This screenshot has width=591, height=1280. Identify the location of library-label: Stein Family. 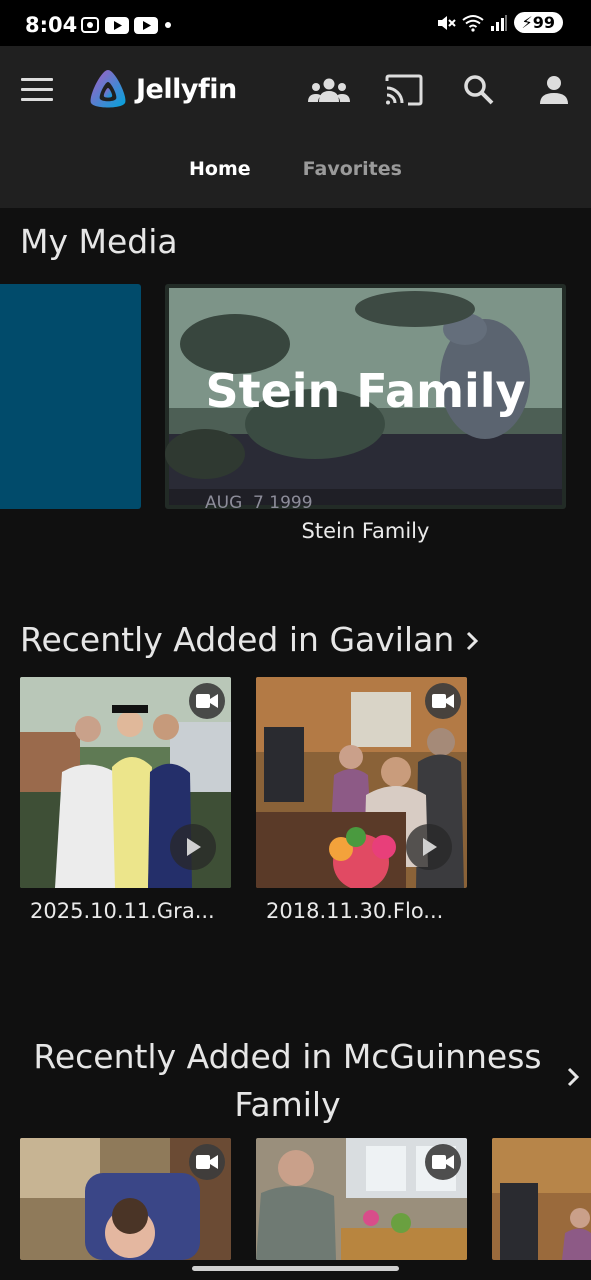
(365, 531).